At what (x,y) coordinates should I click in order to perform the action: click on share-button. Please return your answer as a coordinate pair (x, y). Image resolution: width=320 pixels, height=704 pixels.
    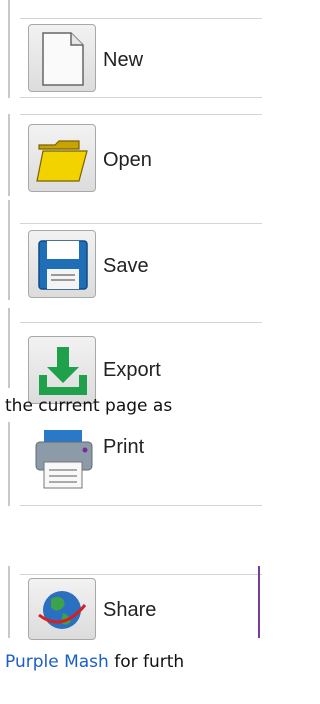
    Looking at the image, I should click on (62, 609).